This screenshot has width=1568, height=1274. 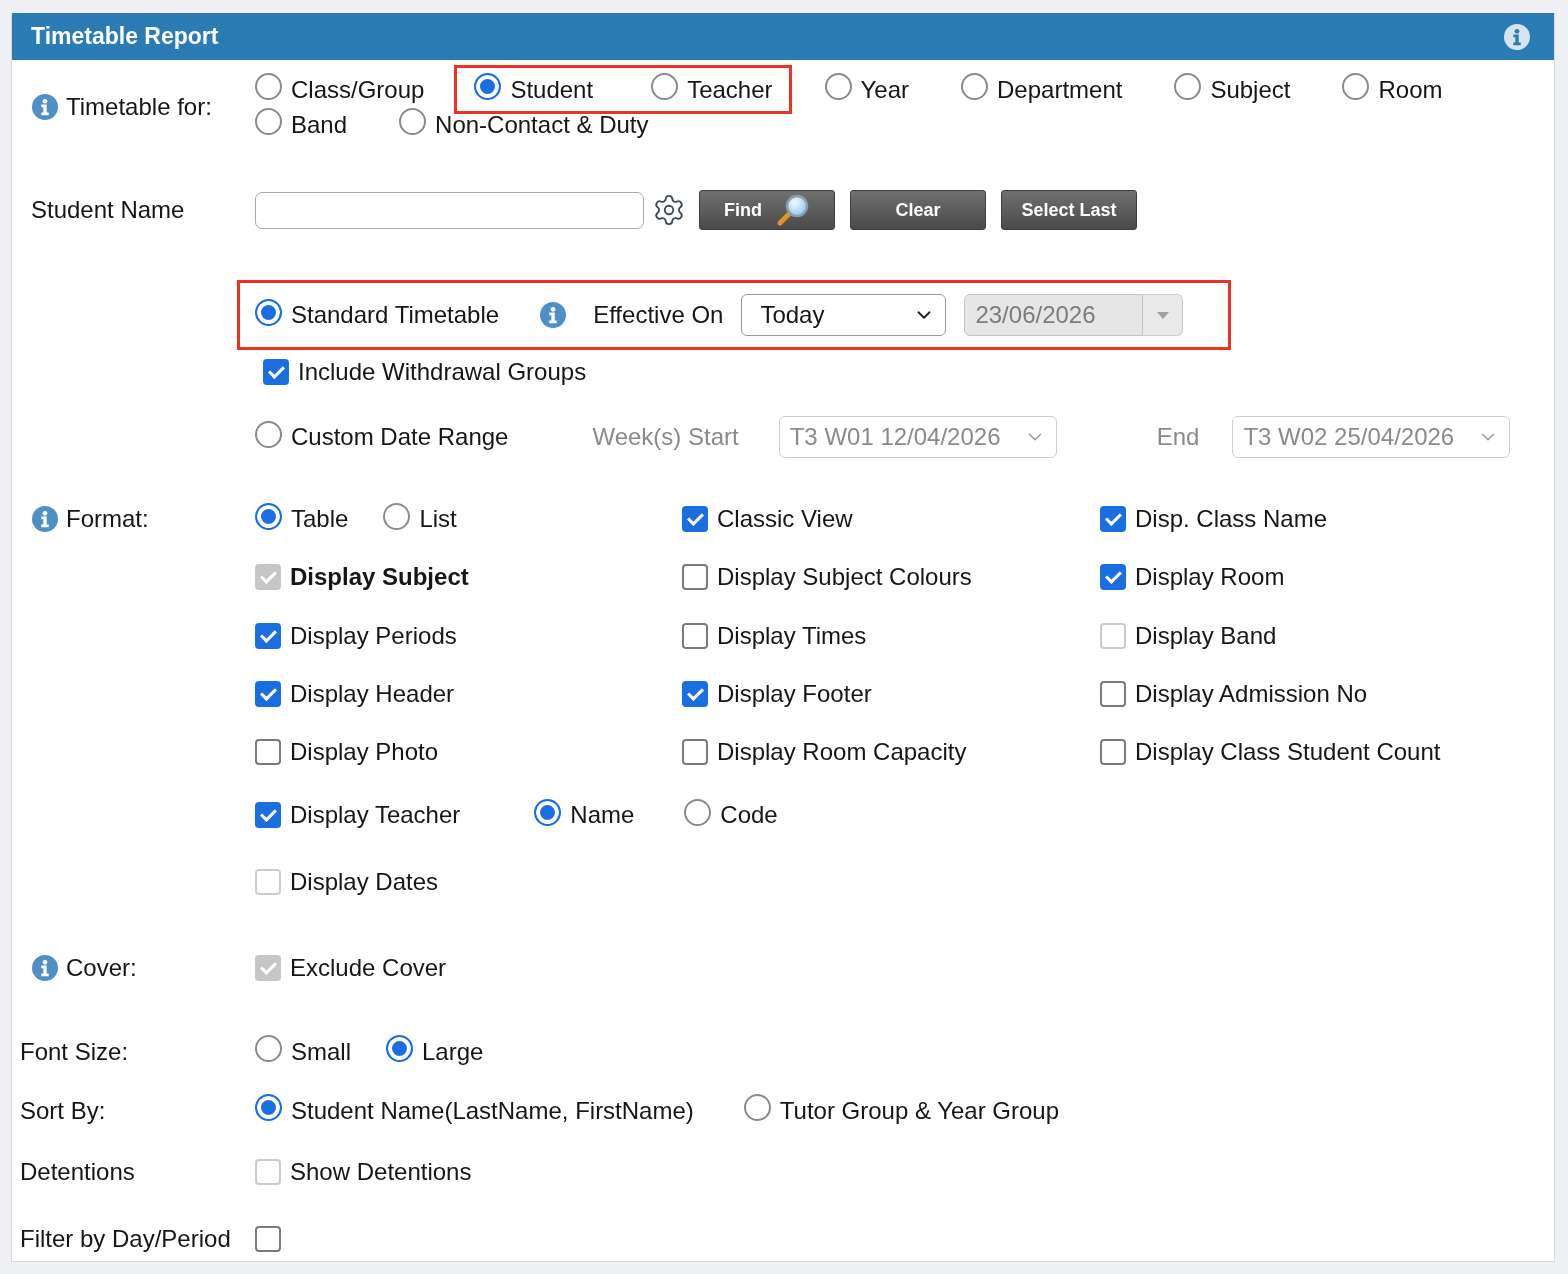 I want to click on checkbox-label: Display Periods, so click(x=373, y=635).